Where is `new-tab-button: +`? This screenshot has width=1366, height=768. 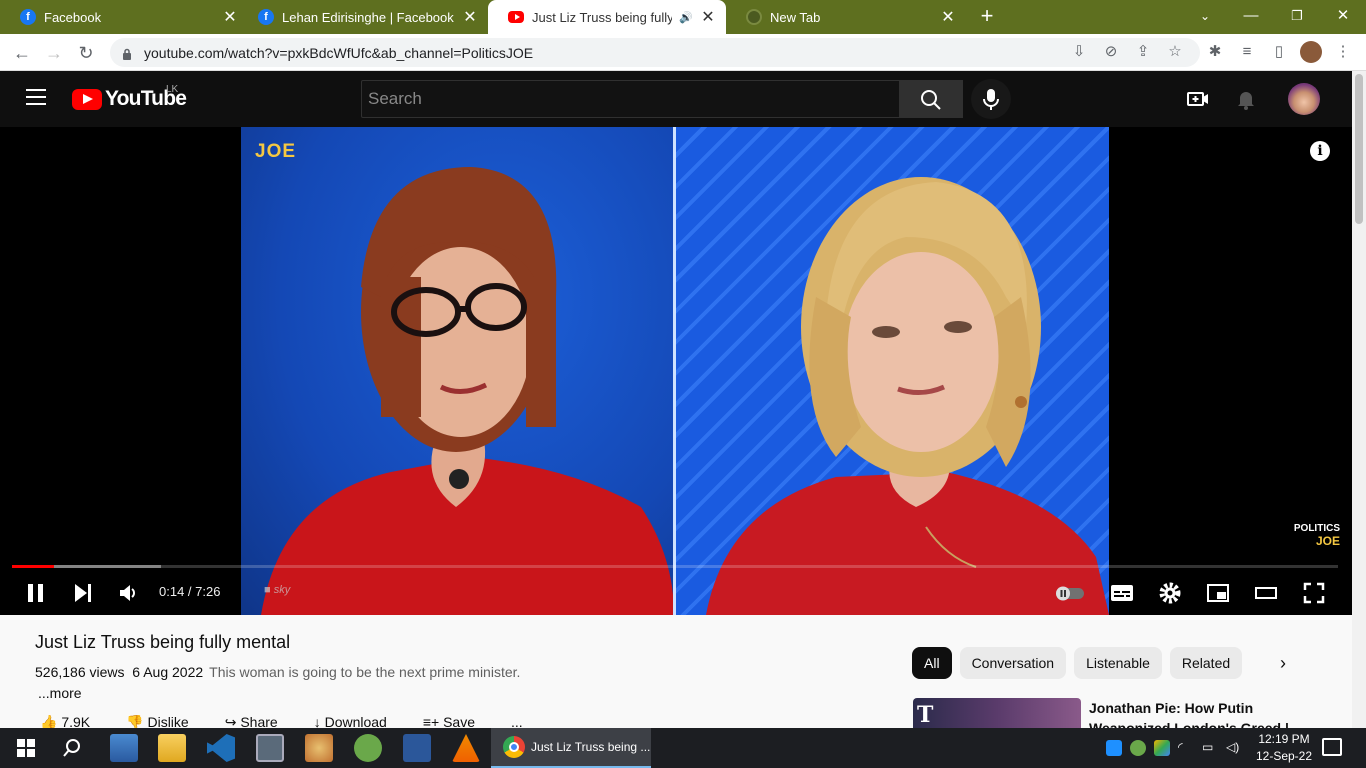 new-tab-button: + is located at coordinates (987, 17).